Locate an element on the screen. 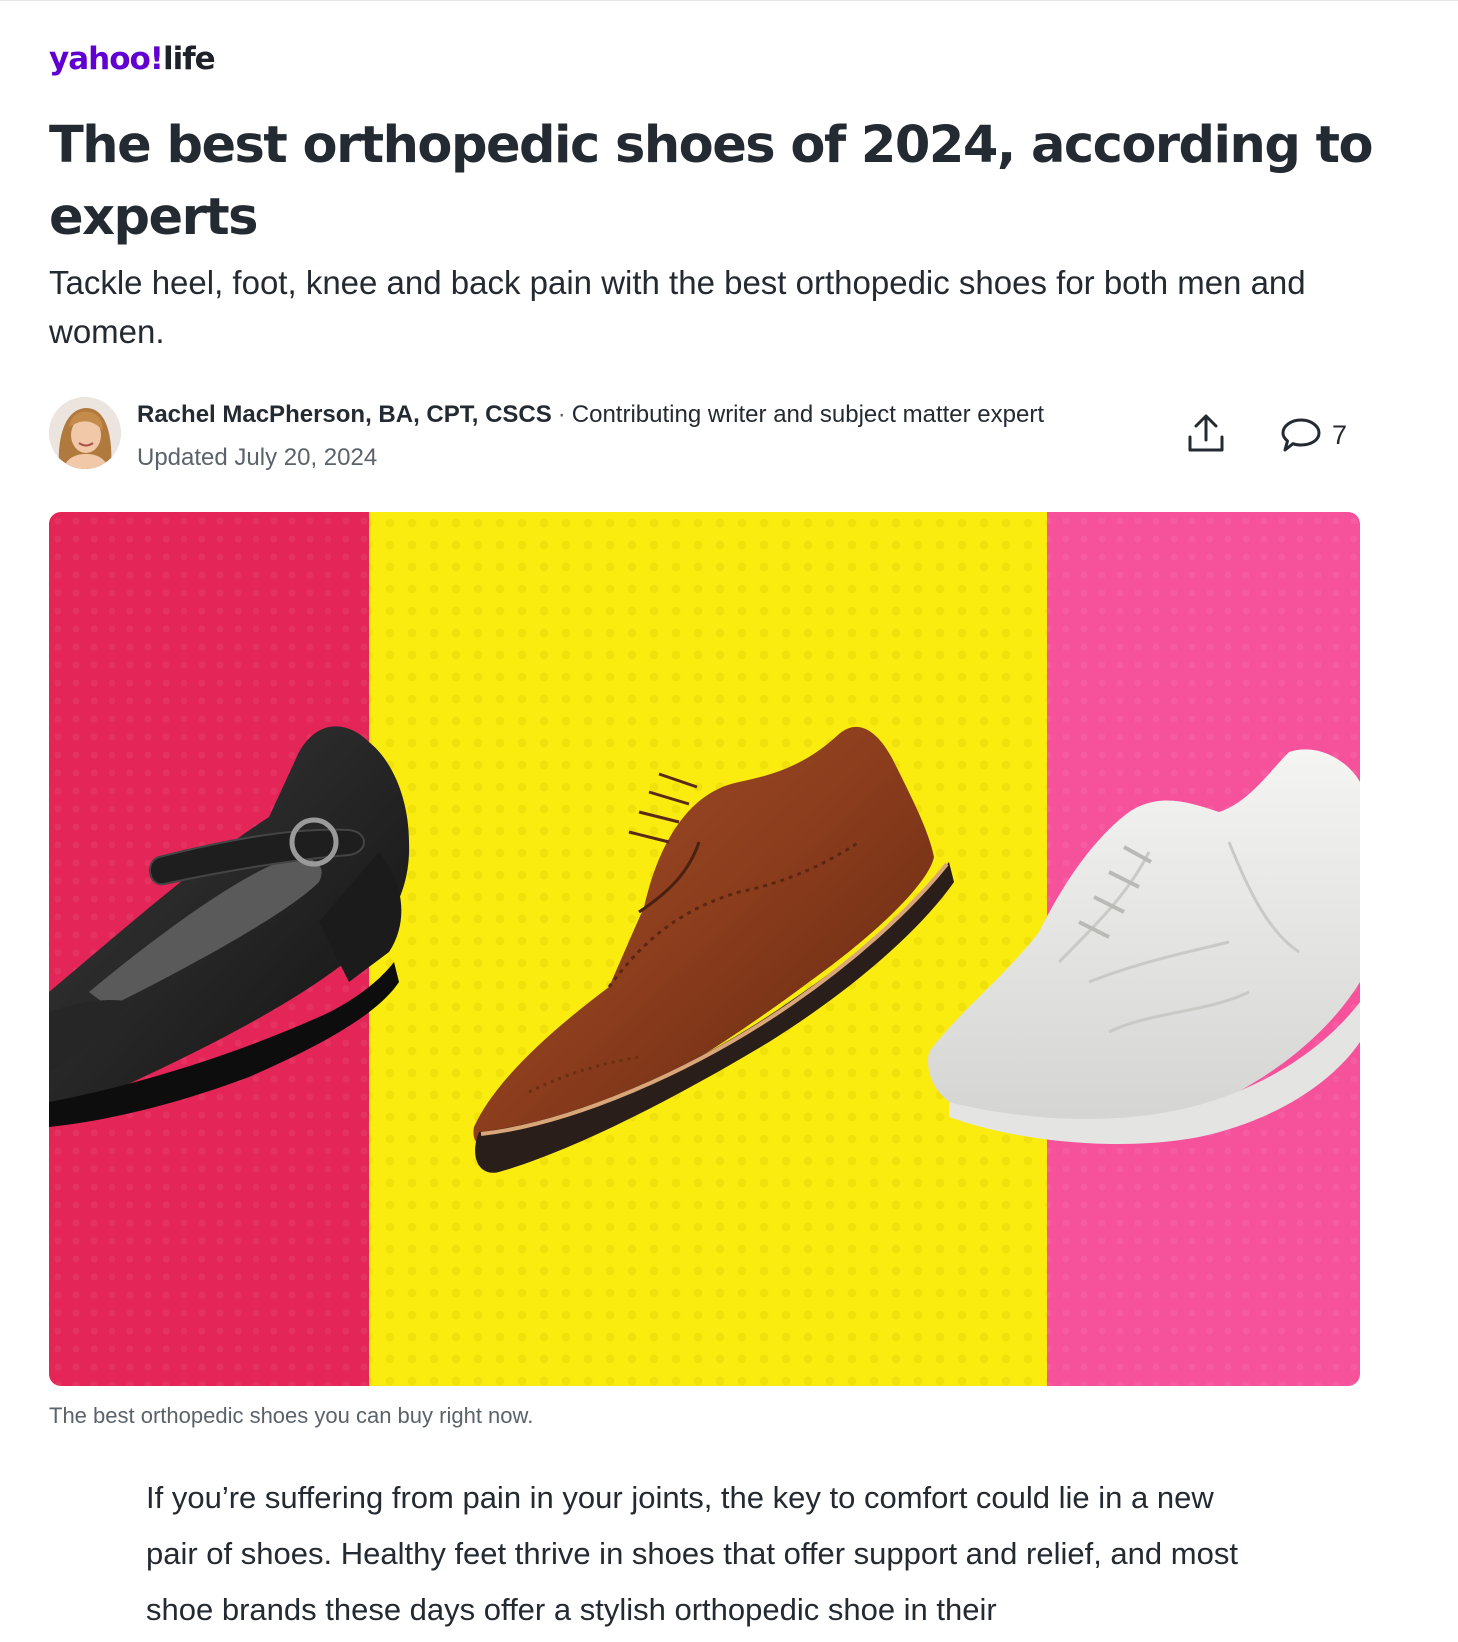  yahoo-life-logo: yahoo!life is located at coordinates (132, 59).